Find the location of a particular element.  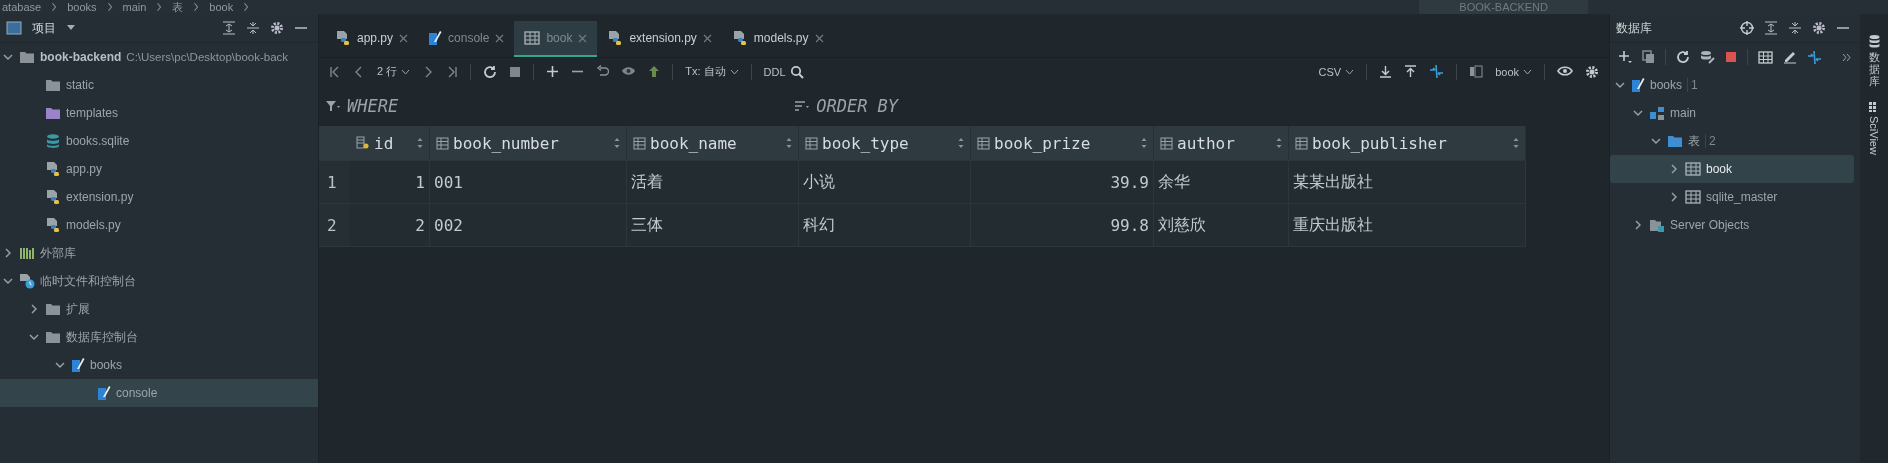

panel-title: 项目 is located at coordinates (44, 28).